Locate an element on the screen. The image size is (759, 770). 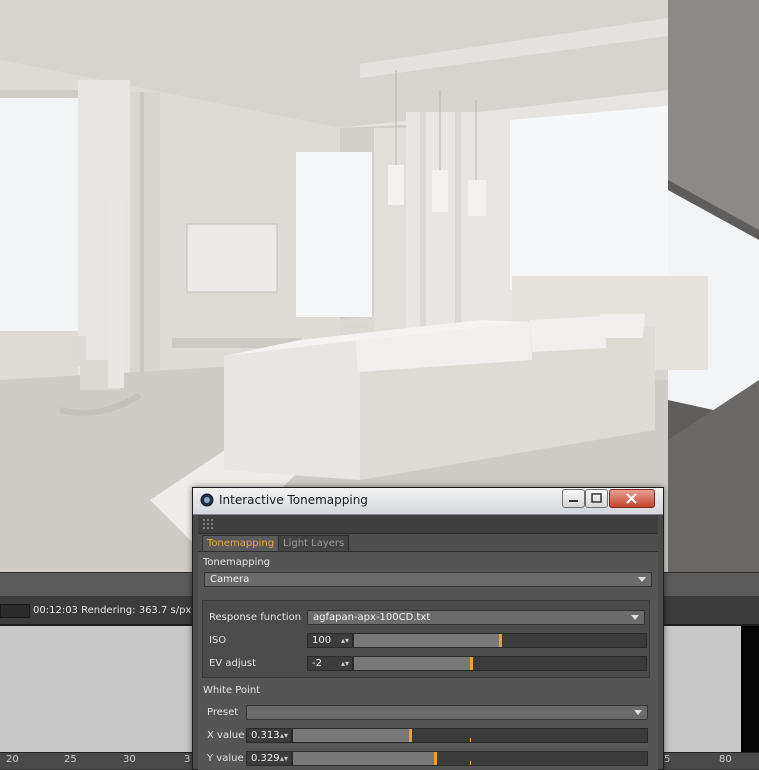
grip-icon is located at coordinates (209, 524).